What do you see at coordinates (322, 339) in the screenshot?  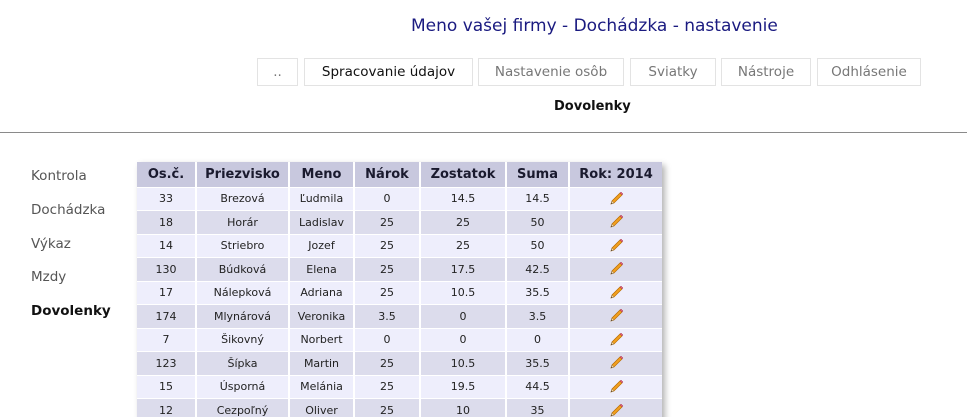 I see `table-cell: Norbert` at bounding box center [322, 339].